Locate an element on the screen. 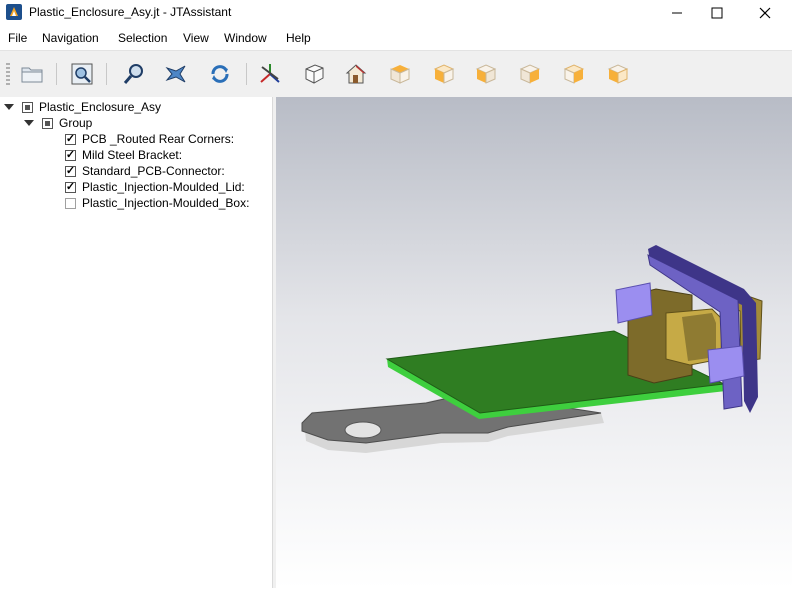 This screenshot has height=591, width=792. view-front-button is located at coordinates (530, 74).